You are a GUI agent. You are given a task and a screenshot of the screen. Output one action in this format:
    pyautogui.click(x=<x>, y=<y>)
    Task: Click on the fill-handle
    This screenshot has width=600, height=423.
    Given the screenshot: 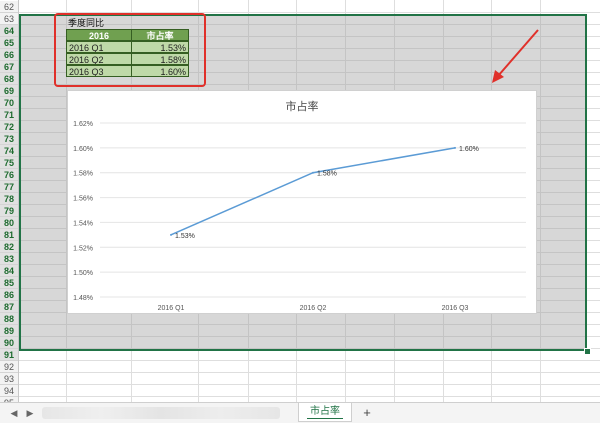 What is the action you would take?
    pyautogui.click(x=587, y=351)
    